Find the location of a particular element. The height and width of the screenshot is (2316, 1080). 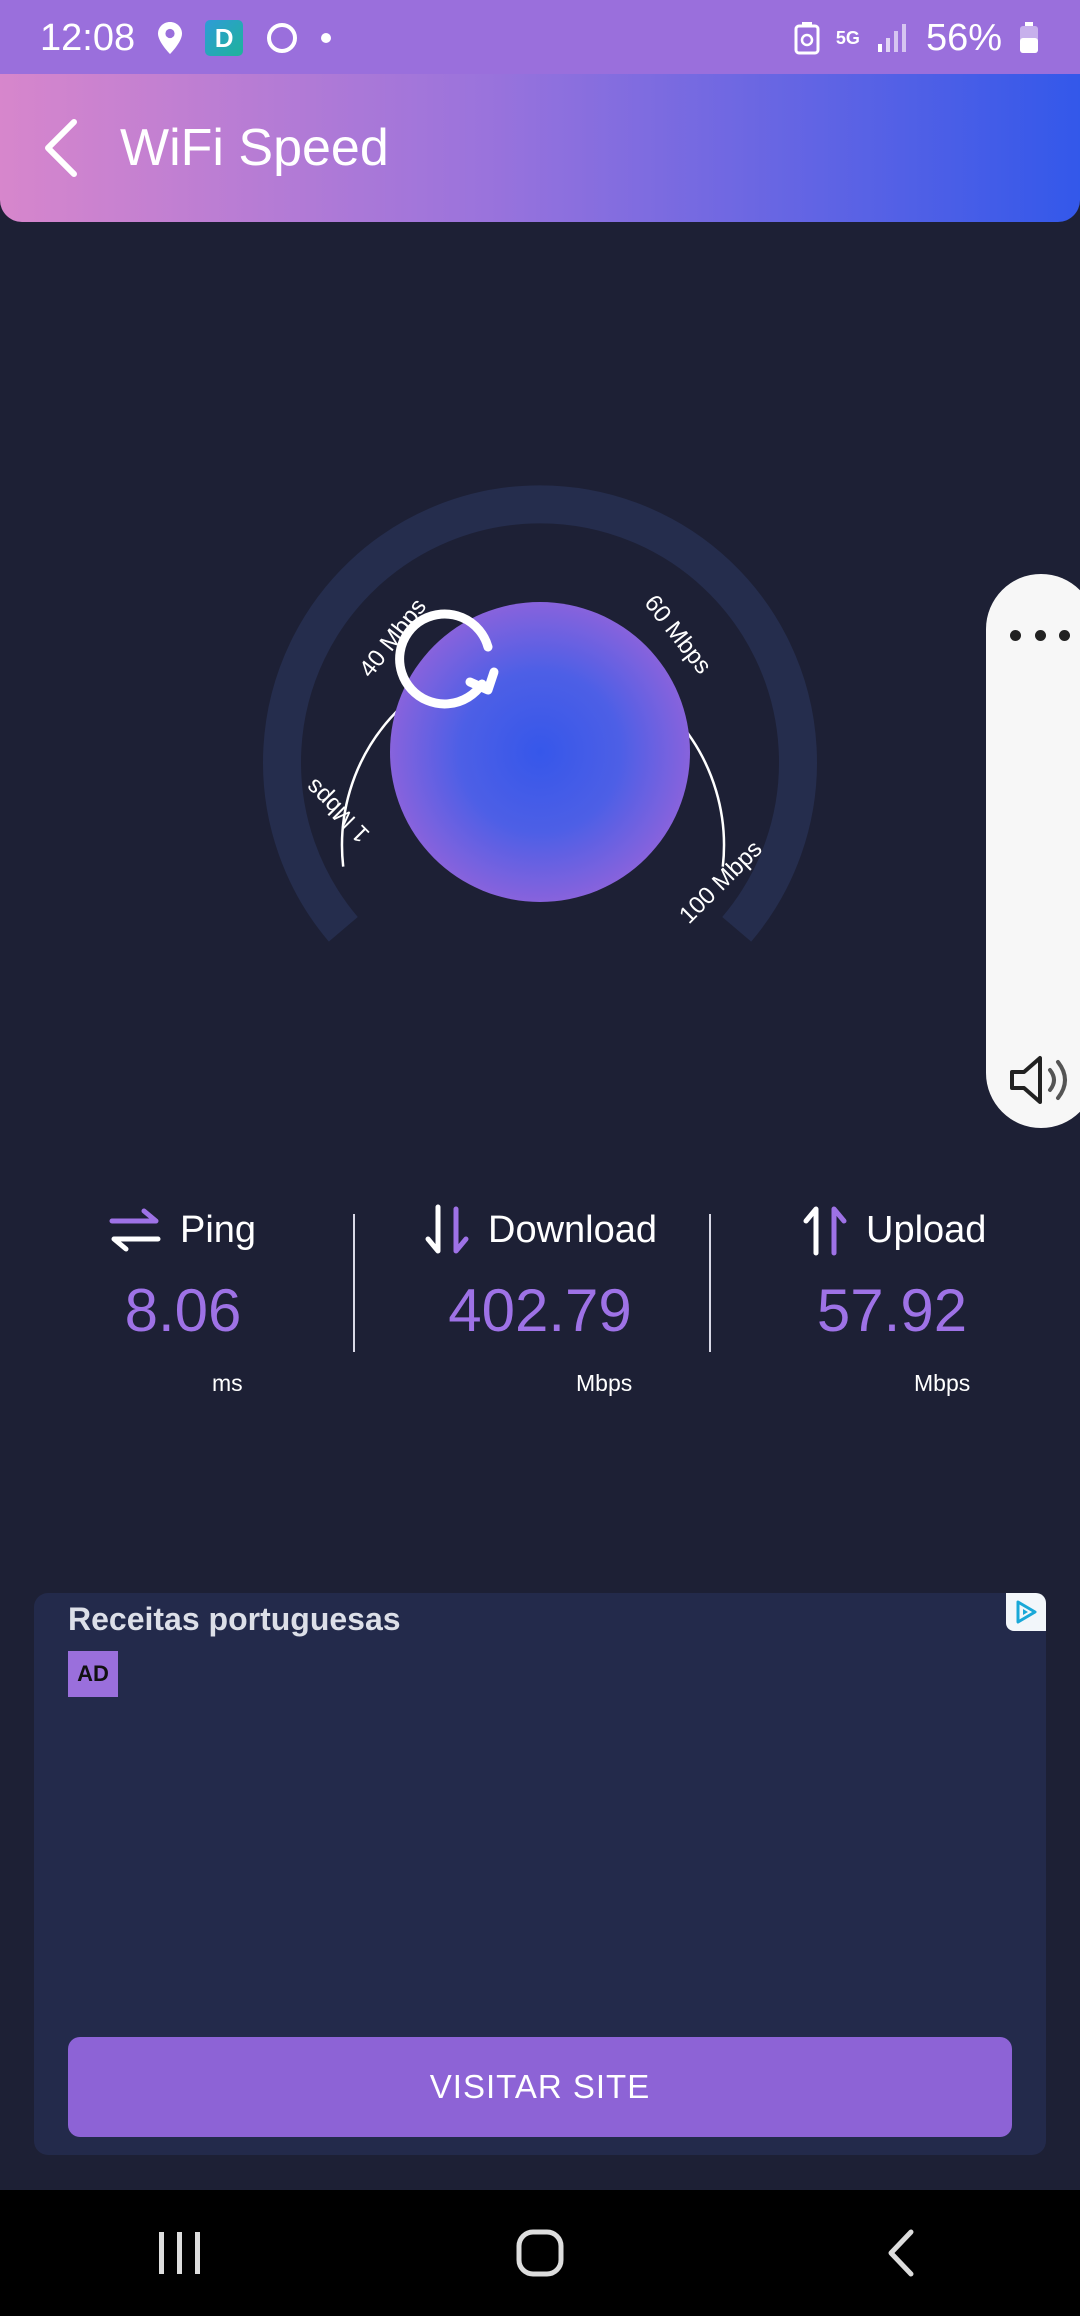

dot-icon is located at coordinates (326, 38).